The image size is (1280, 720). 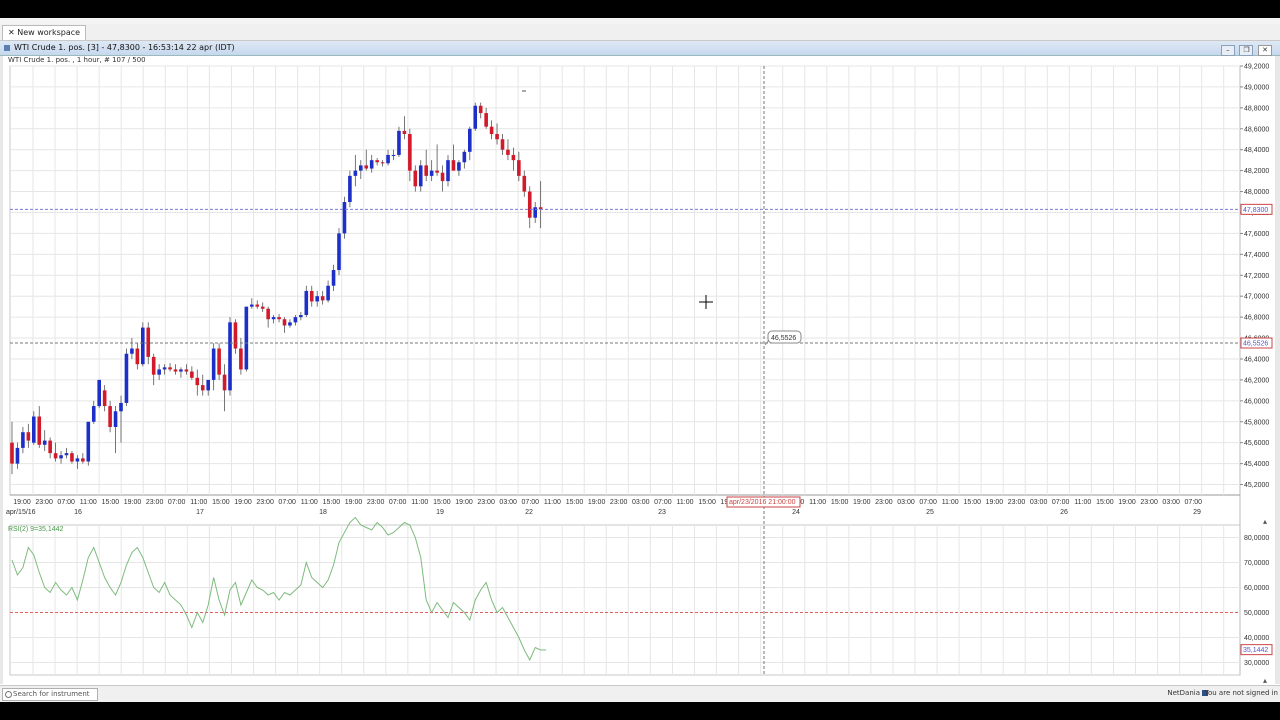 I want to click on crosshair-price-tag: 46,5526, so click(x=1255, y=344).